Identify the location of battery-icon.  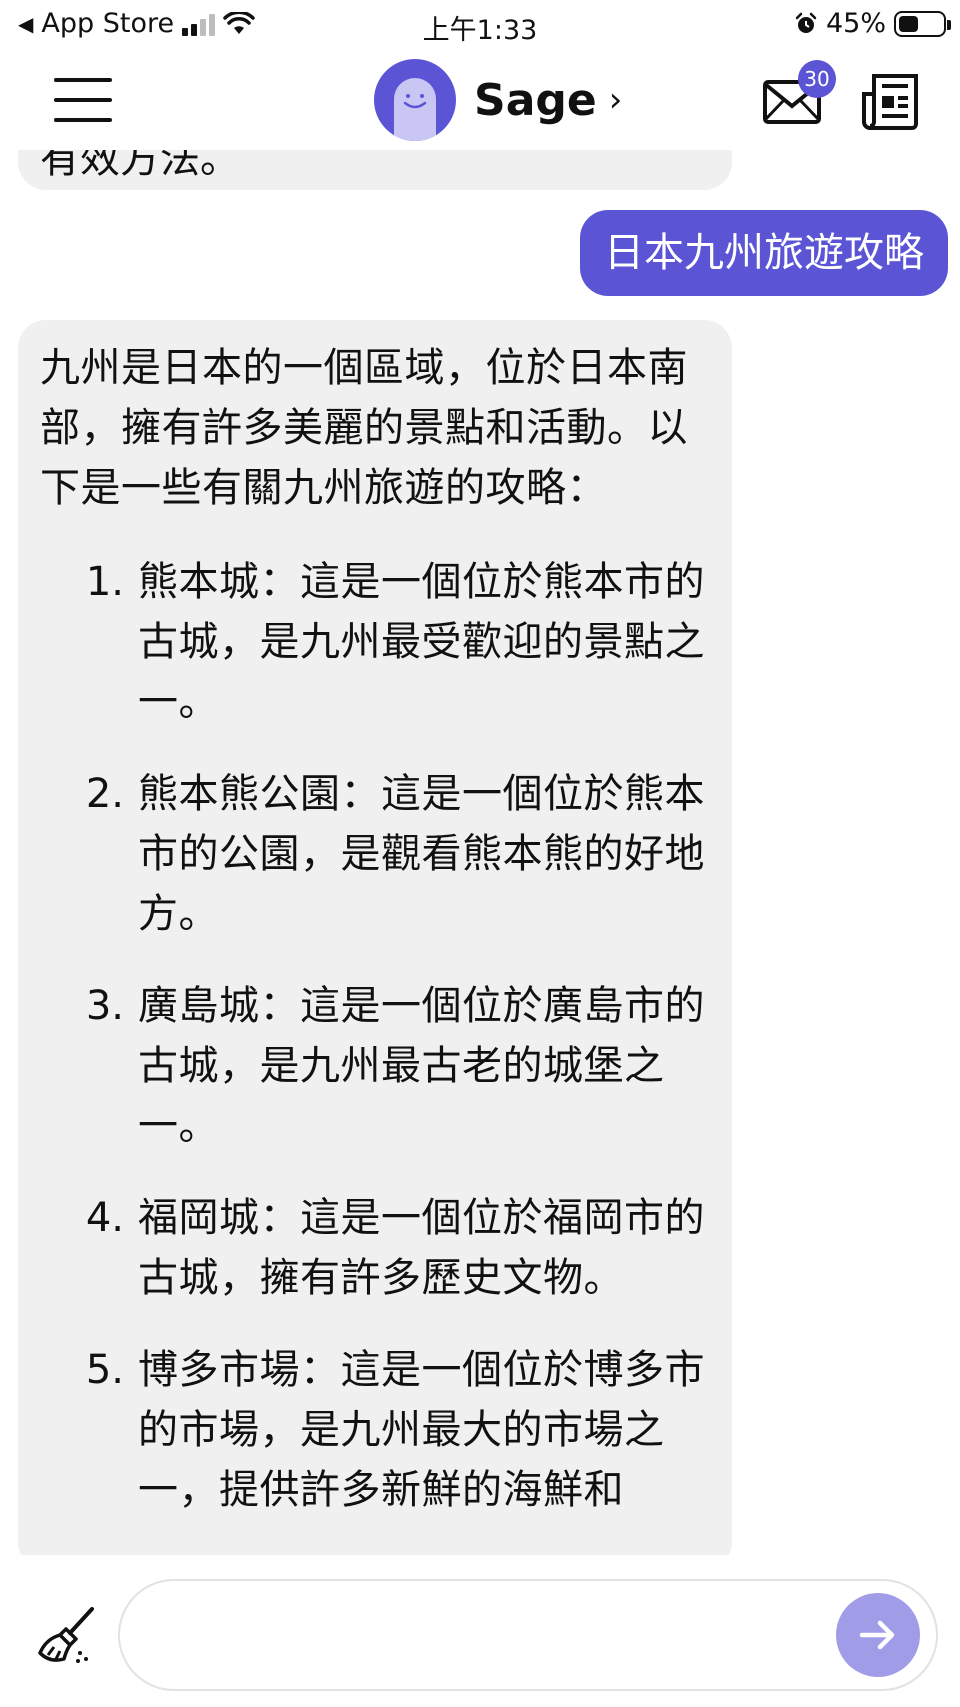
(922, 23).